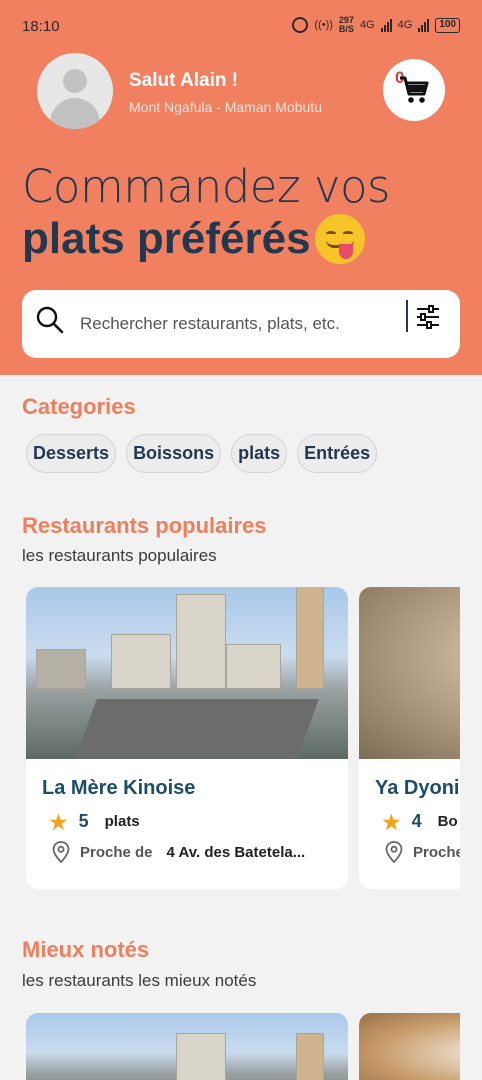  Describe the element at coordinates (75, 113) in the screenshot. I see `avatar-body` at that location.